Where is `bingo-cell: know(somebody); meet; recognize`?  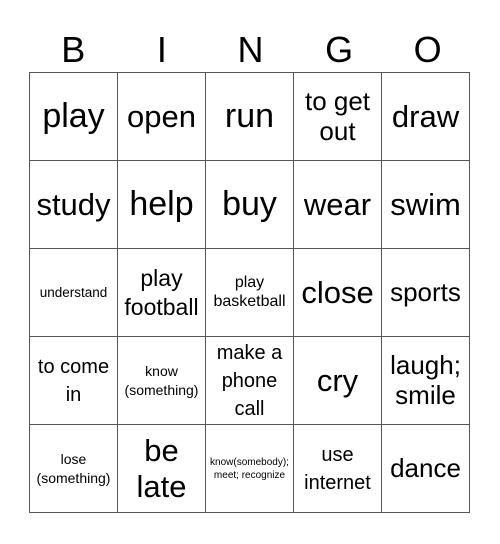
bingo-cell: know(somebody); meet; recognize is located at coordinates (249, 468).